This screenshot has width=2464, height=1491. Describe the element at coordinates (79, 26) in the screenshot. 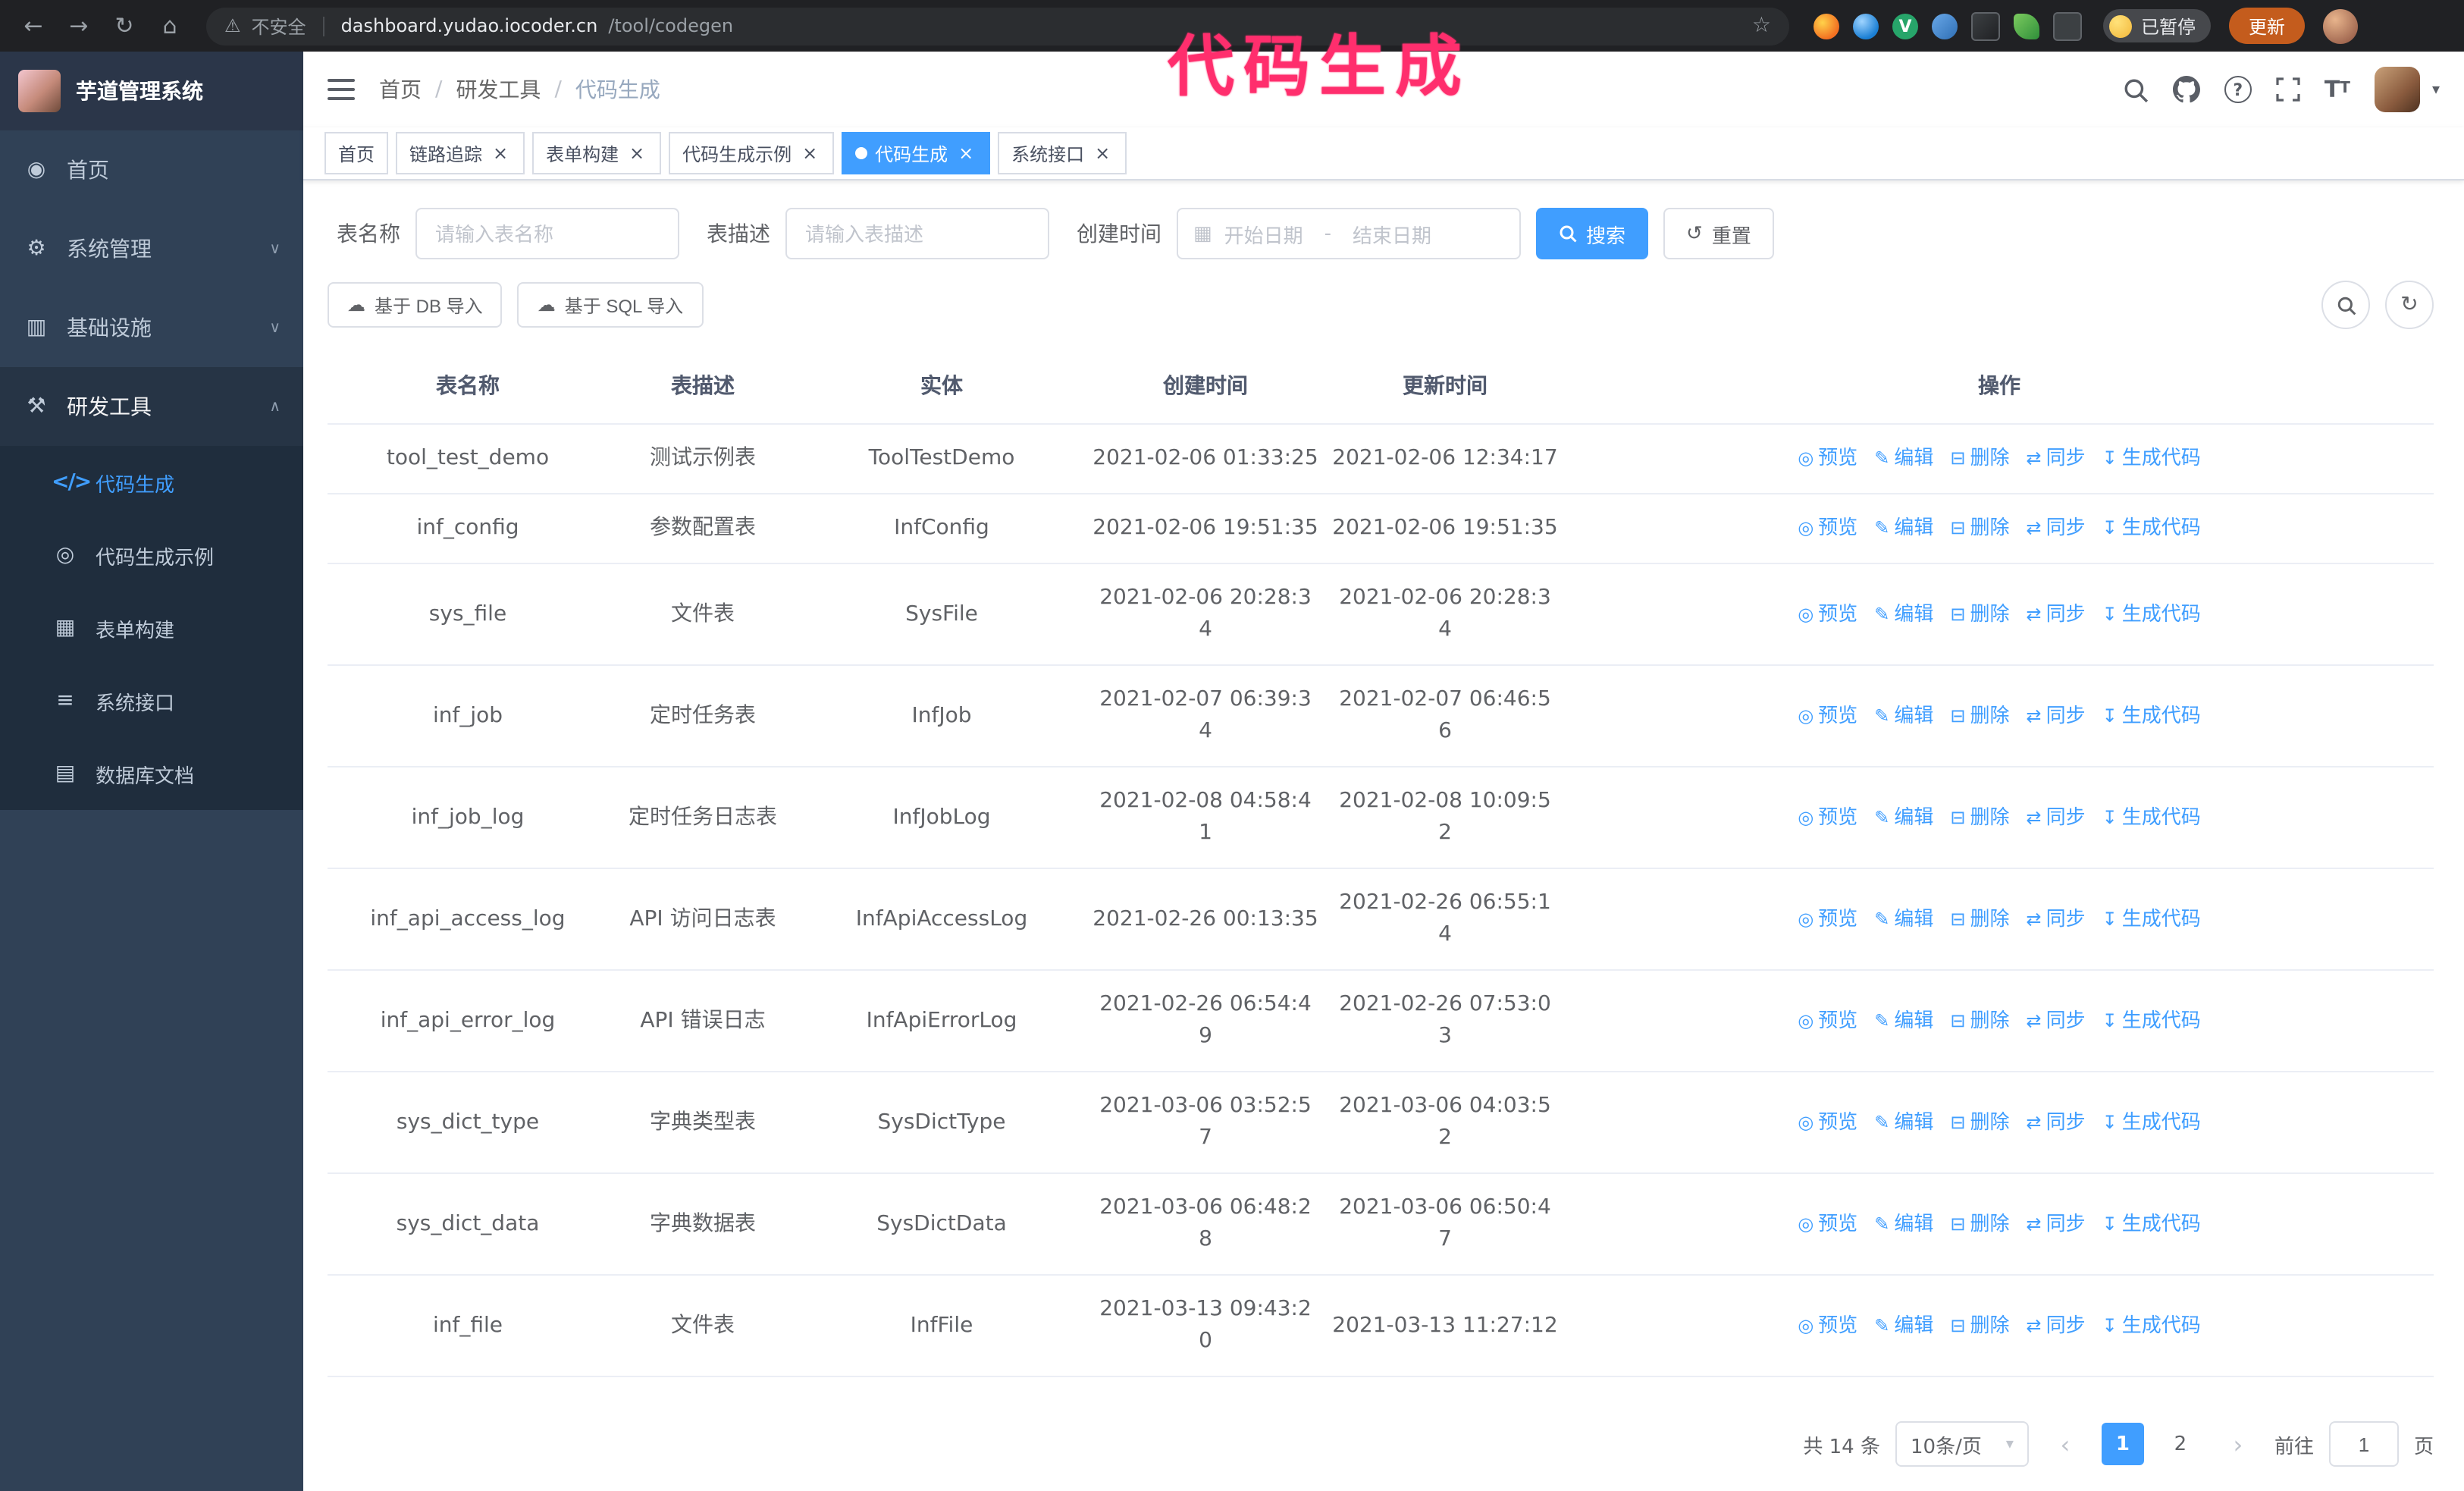

I see `forward-icon: →` at that location.